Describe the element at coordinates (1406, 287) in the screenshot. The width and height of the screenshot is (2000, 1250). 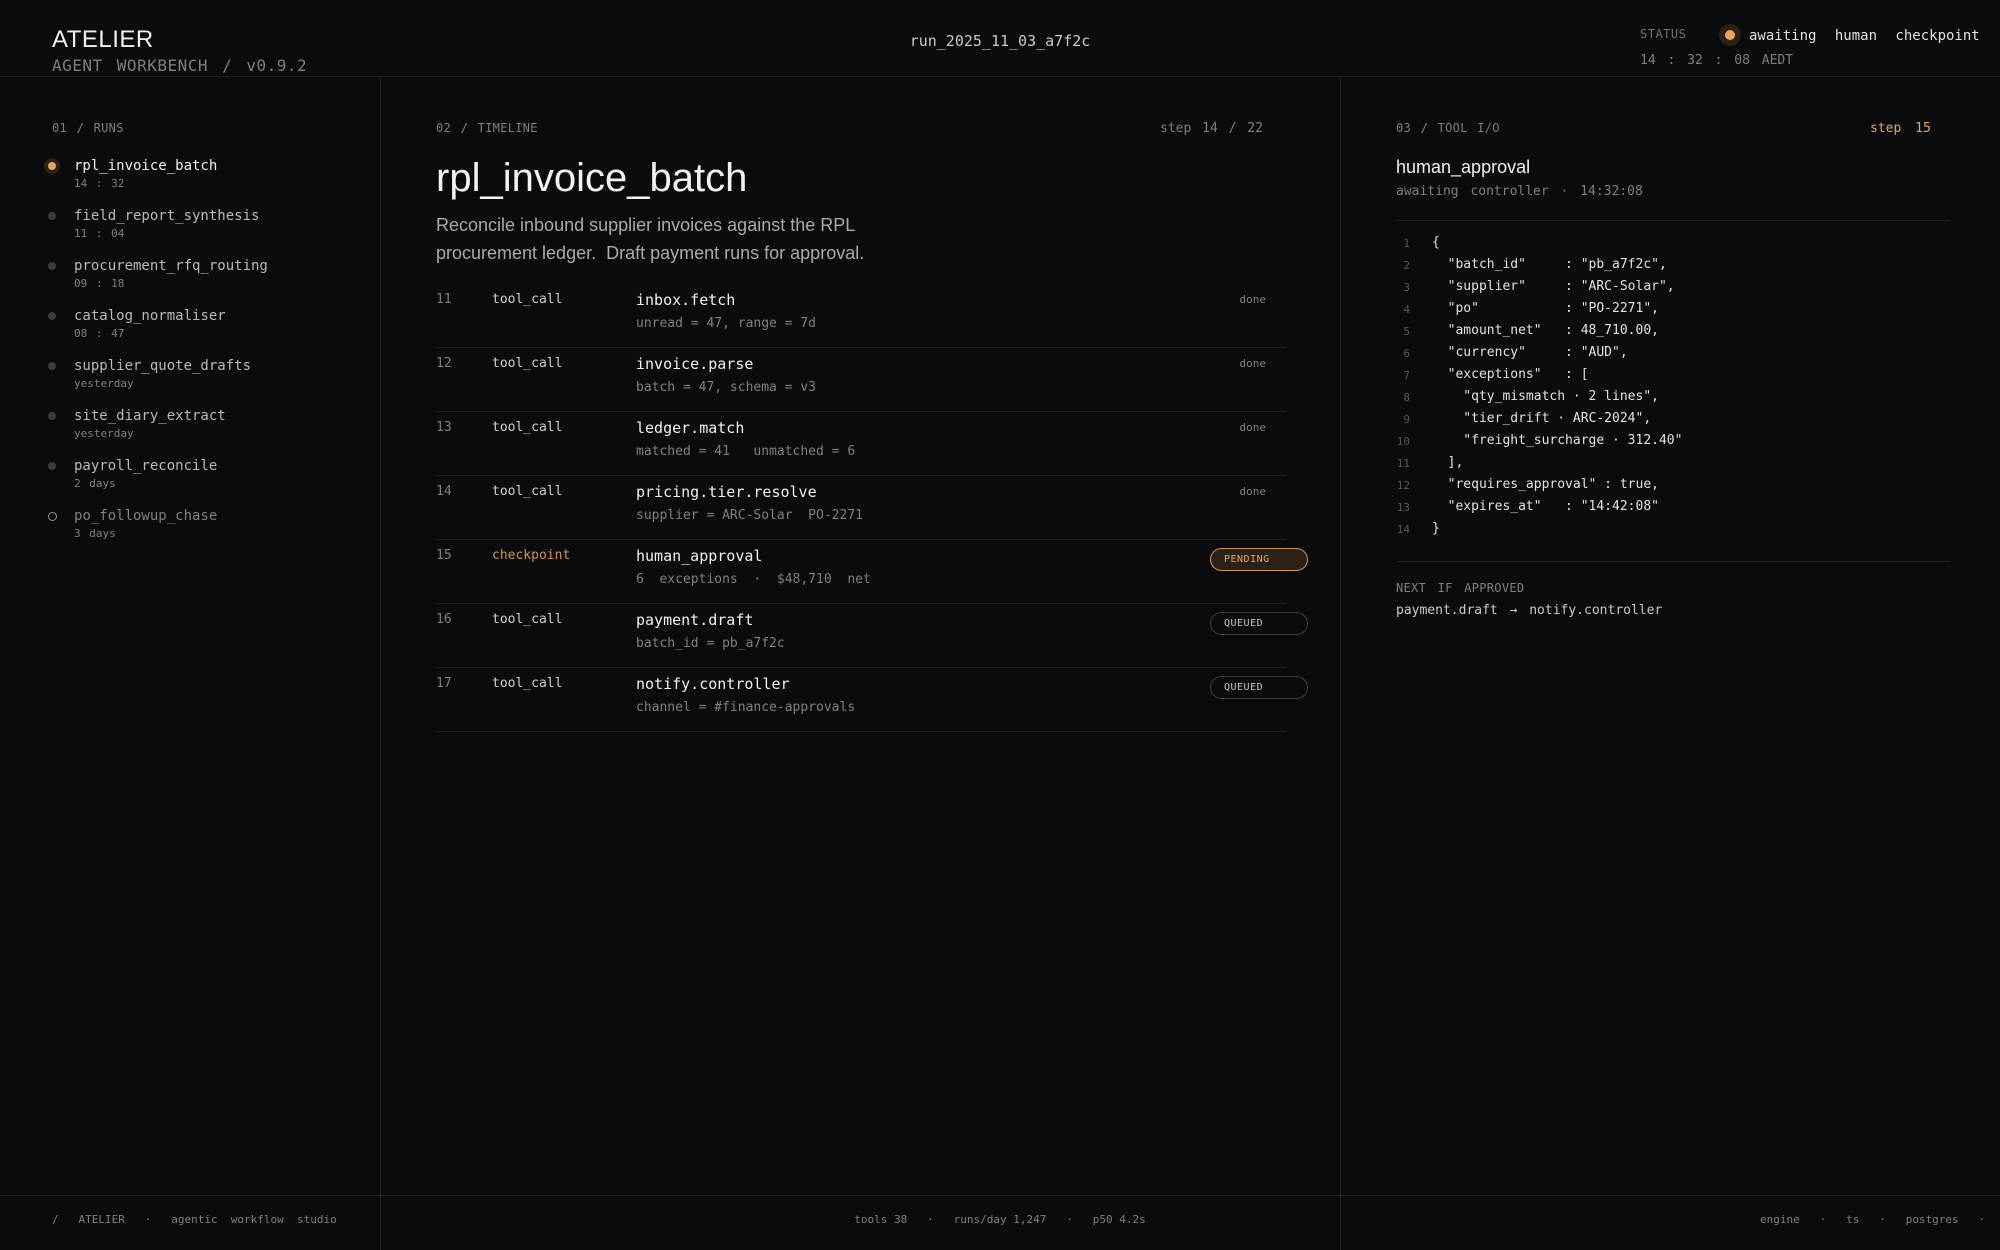
I see `line-number: 3` at that location.